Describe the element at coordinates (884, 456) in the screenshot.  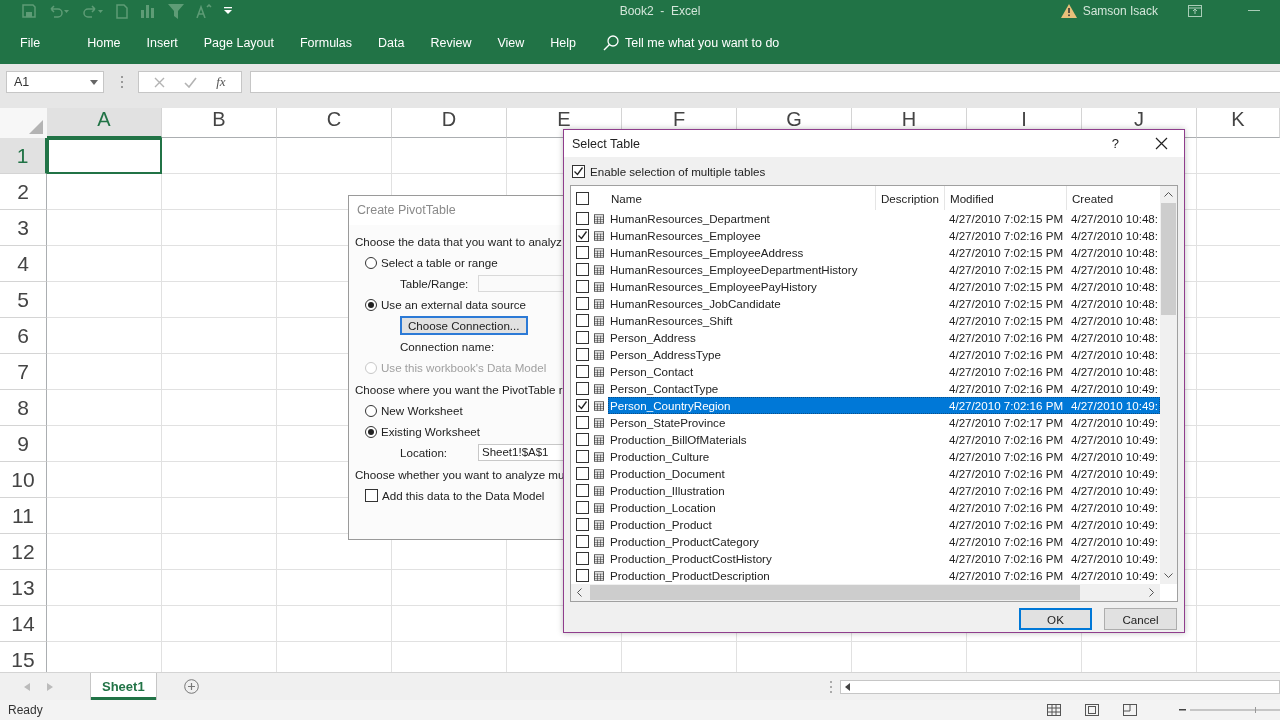
I see `table-row: Production_Culture 4/27/2010 7:02:16 PM 4/27/2010 10:49:` at that location.